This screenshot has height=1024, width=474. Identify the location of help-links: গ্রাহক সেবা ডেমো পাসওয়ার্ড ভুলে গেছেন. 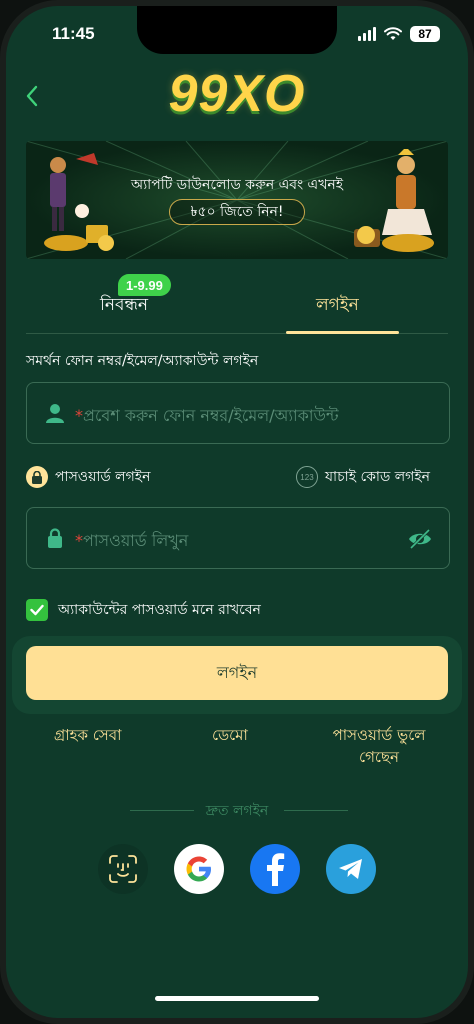
(238, 749).